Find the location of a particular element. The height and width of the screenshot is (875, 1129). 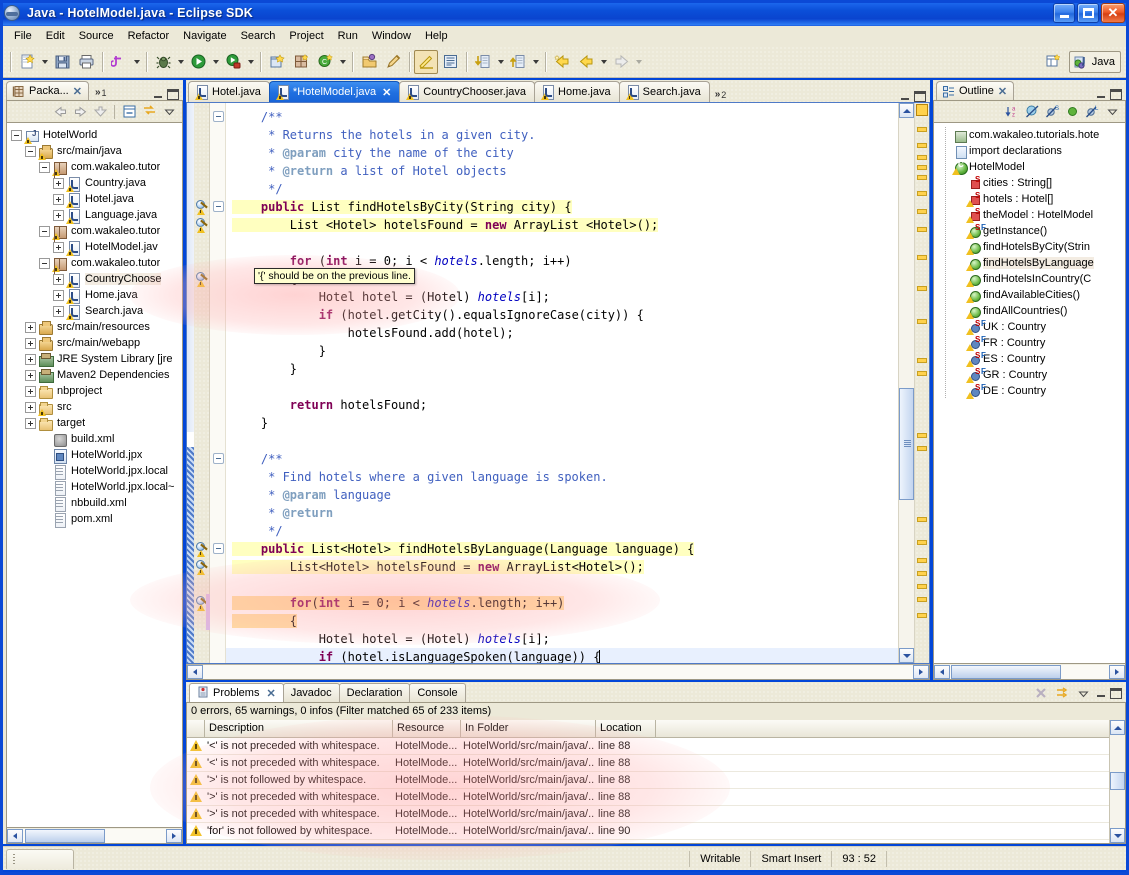

code-line: hotelsFound.add(hotel); is located at coordinates (562, 333).